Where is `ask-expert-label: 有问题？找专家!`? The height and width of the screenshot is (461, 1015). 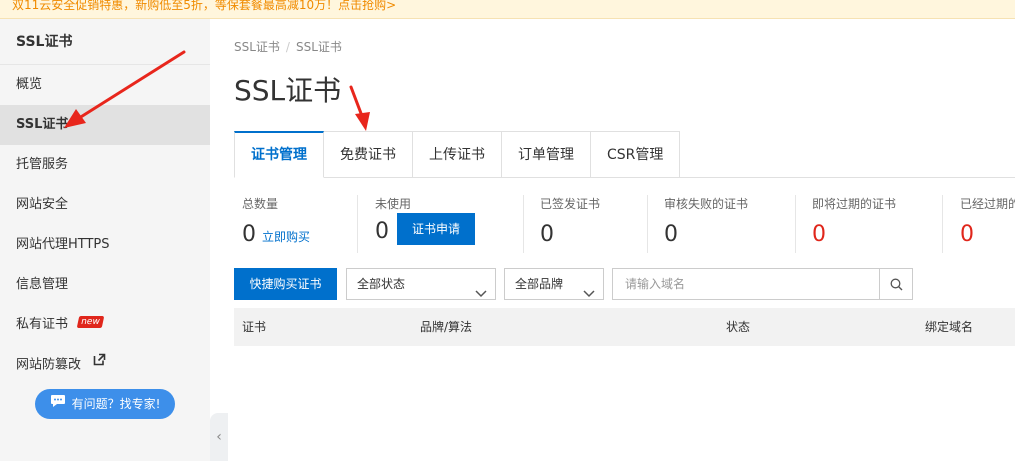 ask-expert-label: 有问题？找专家! is located at coordinates (116, 404).